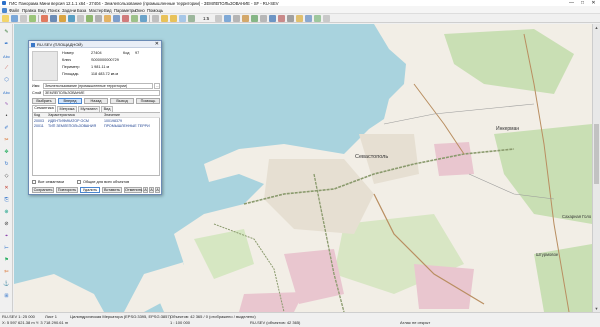 This screenshot has height=327, width=600. I want to click on globe-icon, so click(143, 18).